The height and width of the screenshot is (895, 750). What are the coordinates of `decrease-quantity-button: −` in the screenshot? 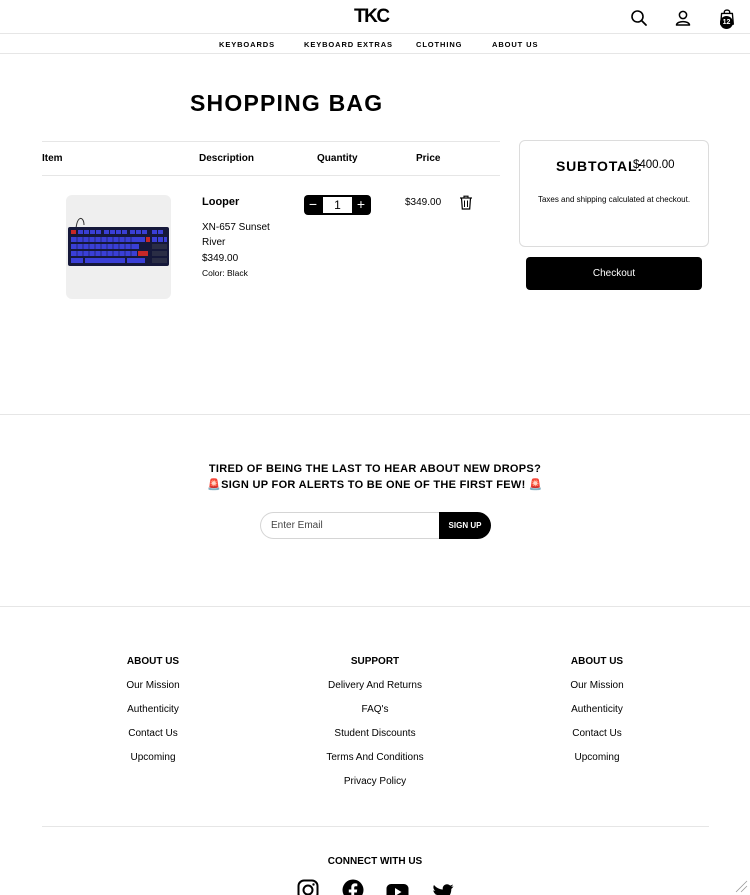 It's located at (313, 205).